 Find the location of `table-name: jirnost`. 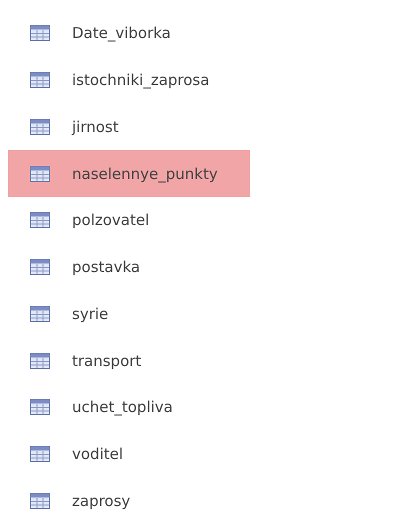

table-name: jirnost is located at coordinates (95, 127).